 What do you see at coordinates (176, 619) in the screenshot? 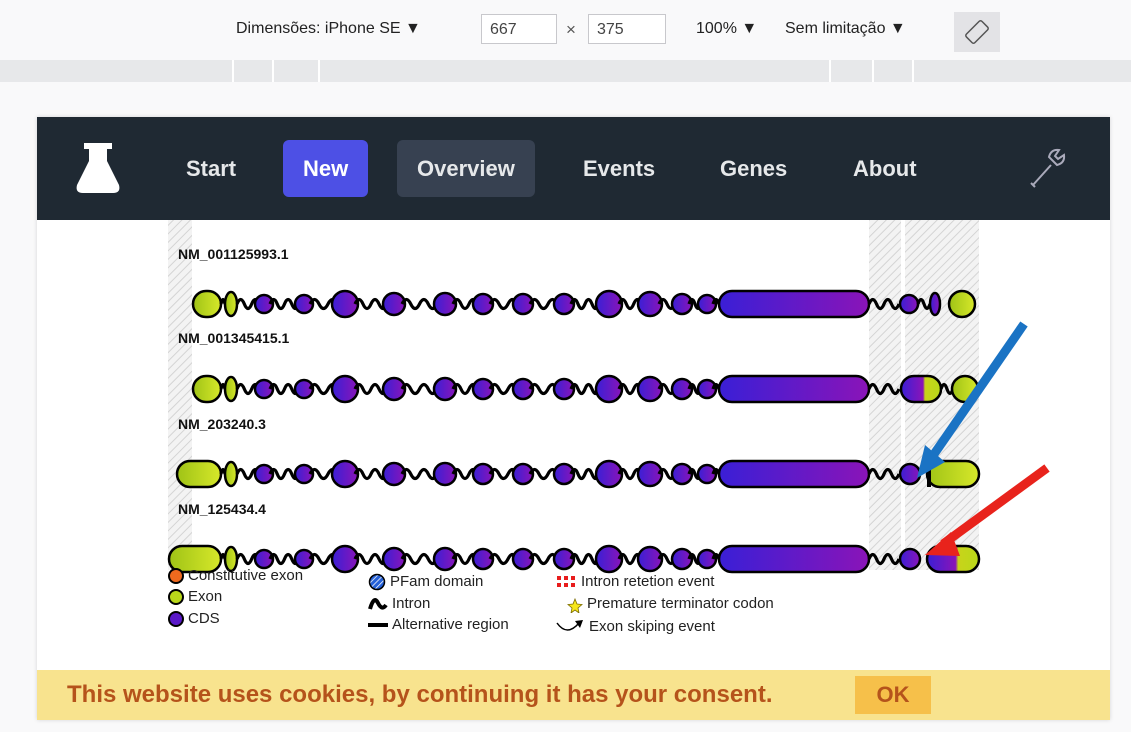
I see `cds-swatch-icon` at bounding box center [176, 619].